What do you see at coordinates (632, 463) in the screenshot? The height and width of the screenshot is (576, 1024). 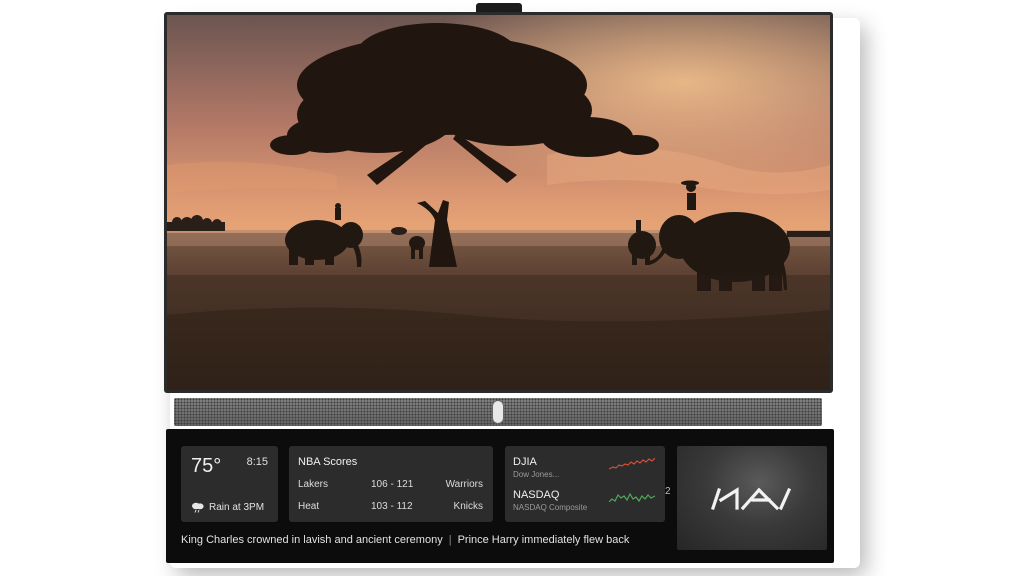 I see `djia-sparkline` at bounding box center [632, 463].